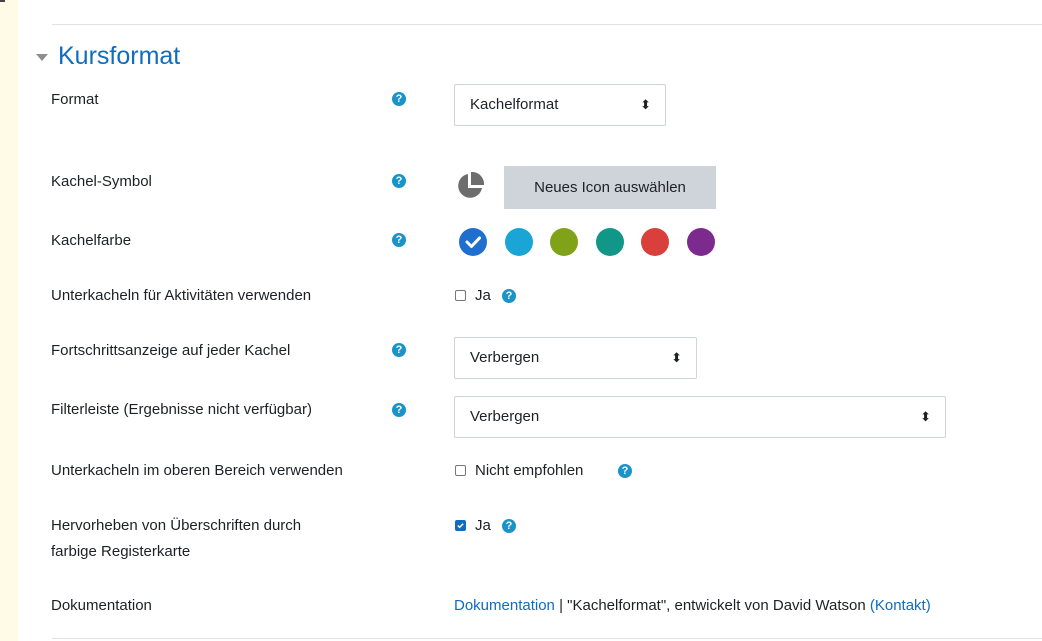 The image size is (1042, 641). Describe the element at coordinates (171, 350) in the screenshot. I see `fortschritt-label: Fortschrittsanzeige auf jeder Kachel` at that location.